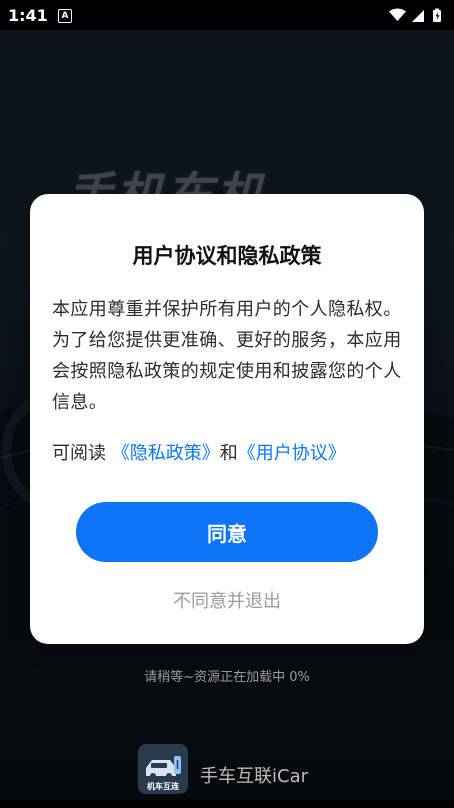 Image resolution: width=454 pixels, height=808 pixels. Describe the element at coordinates (163, 769) in the screenshot. I see `app-logo: 机车互连` at that location.